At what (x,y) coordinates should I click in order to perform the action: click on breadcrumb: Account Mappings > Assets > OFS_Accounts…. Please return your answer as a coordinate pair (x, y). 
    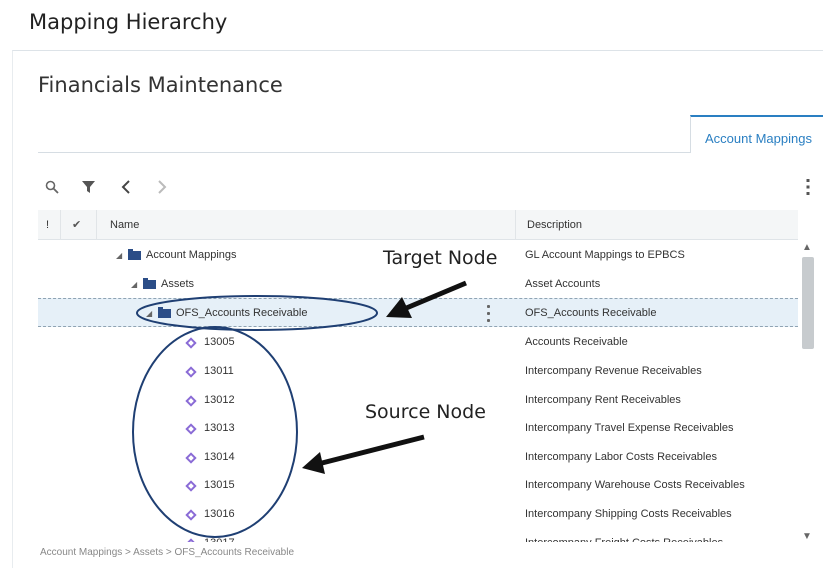
    Looking at the image, I should click on (167, 552).